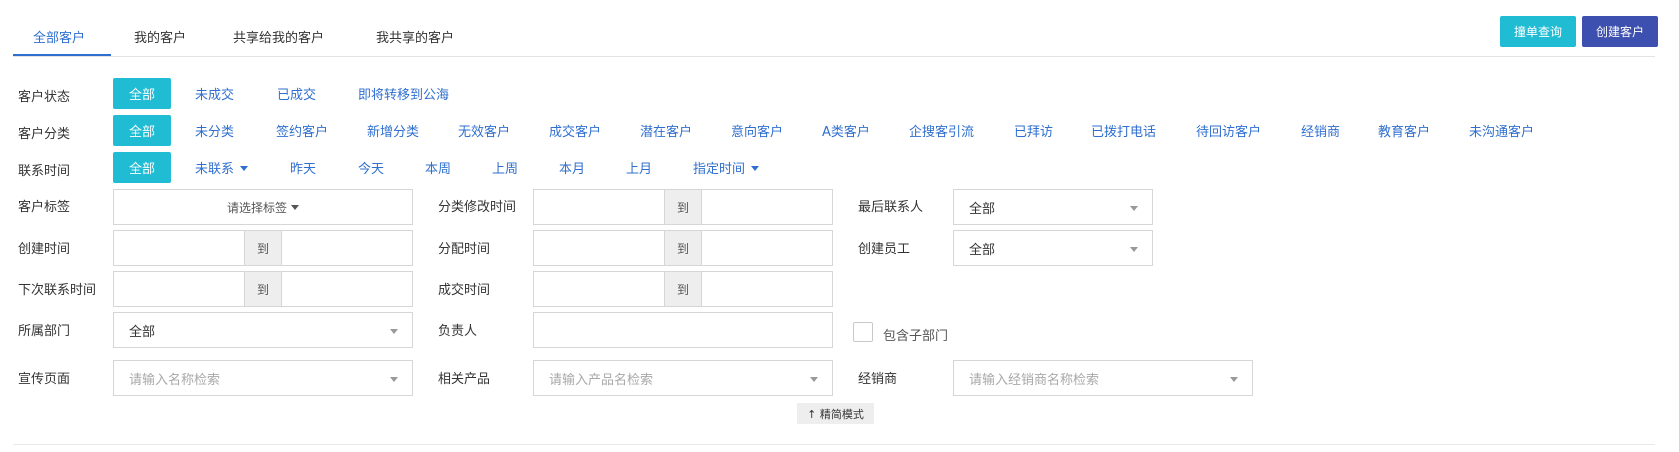  What do you see at coordinates (1501, 130) in the screenshot?
I see `category-option: 未沟通客户` at bounding box center [1501, 130].